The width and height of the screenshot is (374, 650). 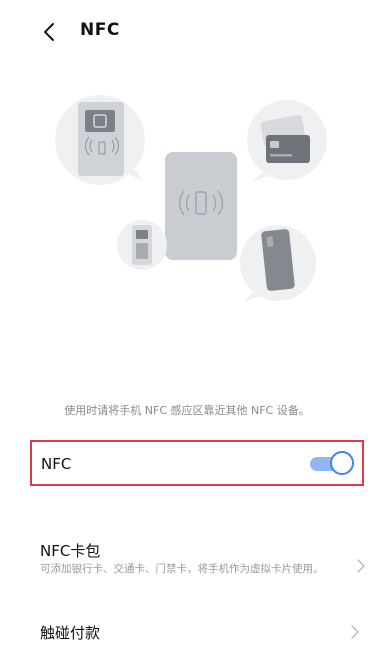 I want to click on tap-to-pay-title: 触碰付款, so click(x=70, y=633).